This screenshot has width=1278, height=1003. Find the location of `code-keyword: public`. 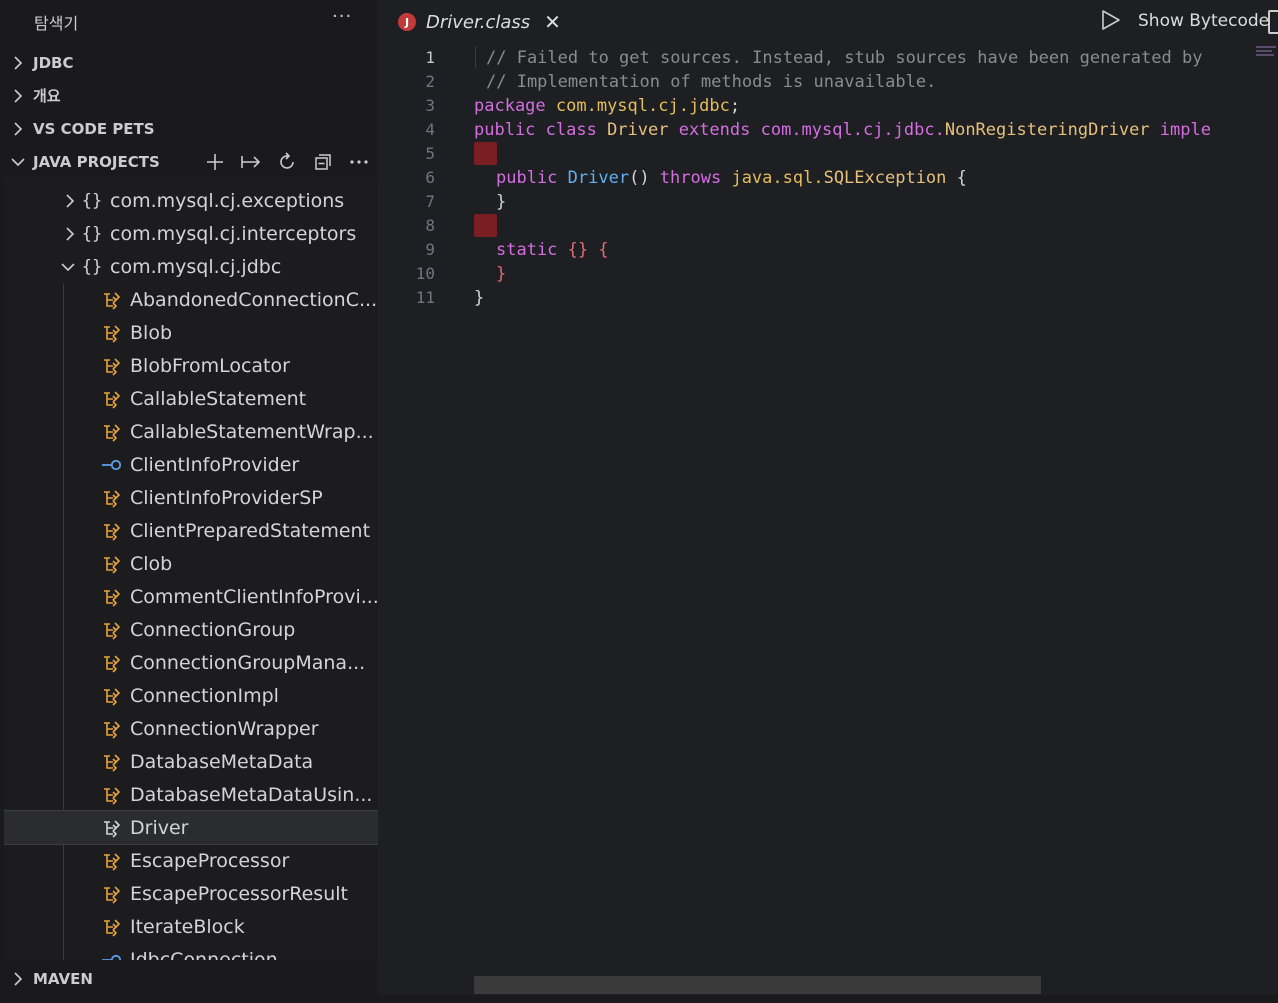

code-keyword: public is located at coordinates (527, 178).